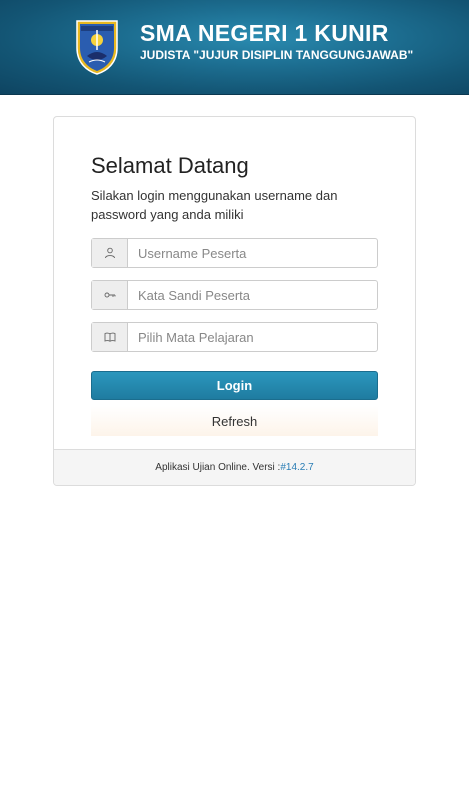 This screenshot has width=469, height=800. I want to click on card-footer: Aplikasi Ujian Online. Versi : #14.2.7, so click(234, 467).